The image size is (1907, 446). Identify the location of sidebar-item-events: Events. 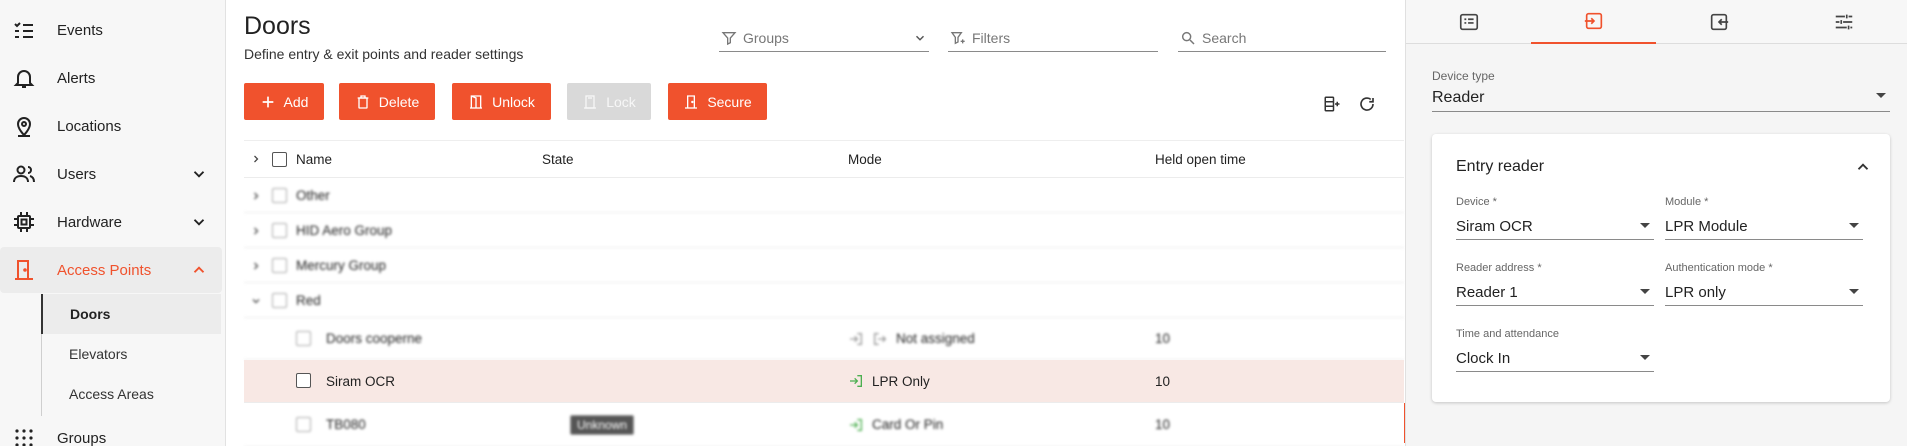
(111, 30).